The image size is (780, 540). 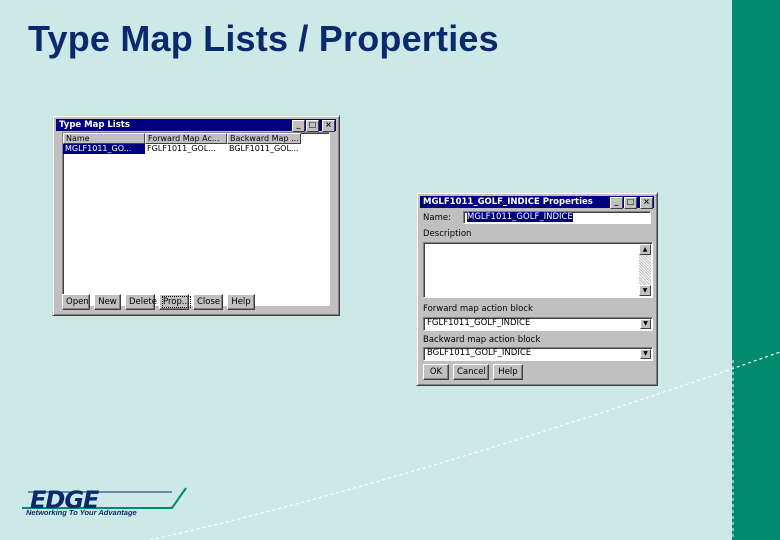 I want to click on edge-logo: EDGE Networking To Your Advantage, so click(x=107, y=504).